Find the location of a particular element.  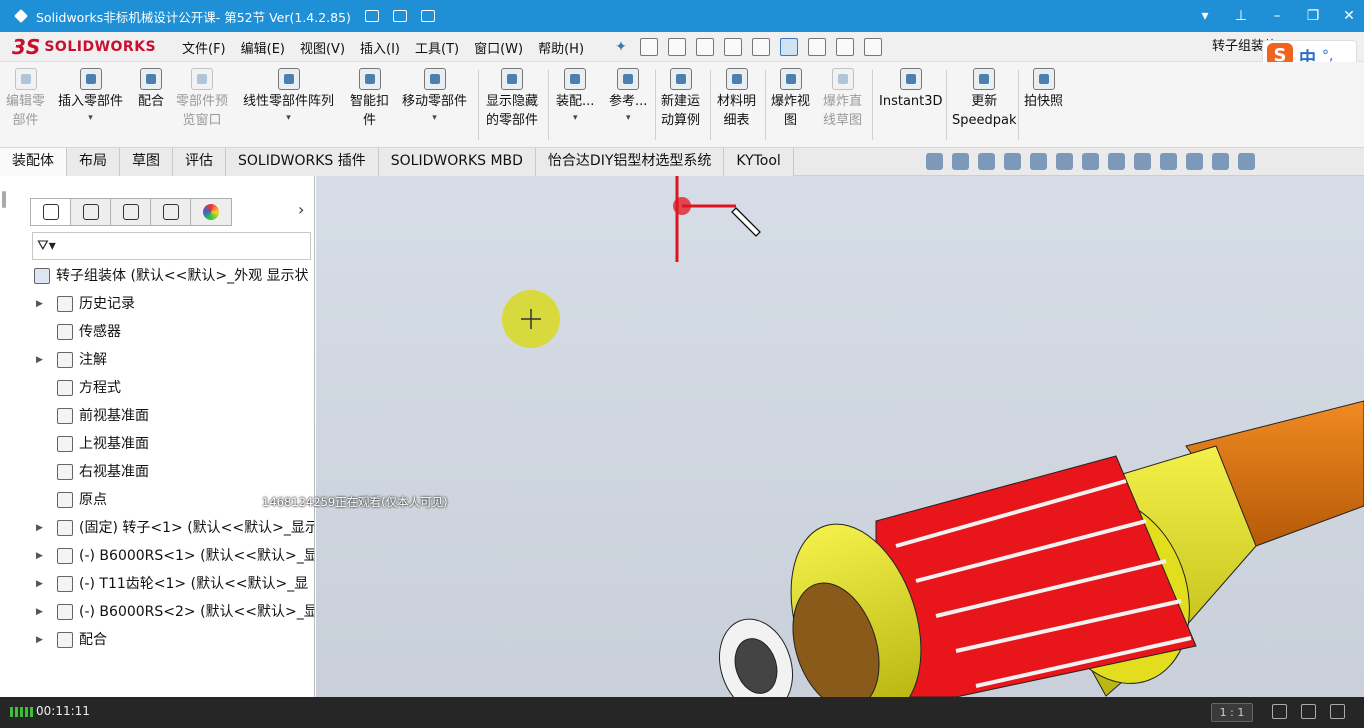

hide-show-items-icon is located at coordinates (1116, 161).